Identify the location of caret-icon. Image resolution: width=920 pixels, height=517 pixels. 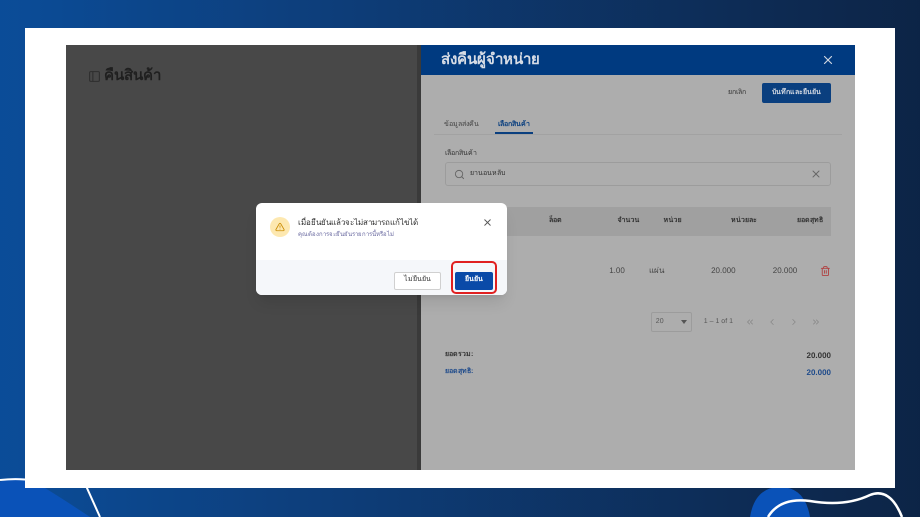
(683, 322).